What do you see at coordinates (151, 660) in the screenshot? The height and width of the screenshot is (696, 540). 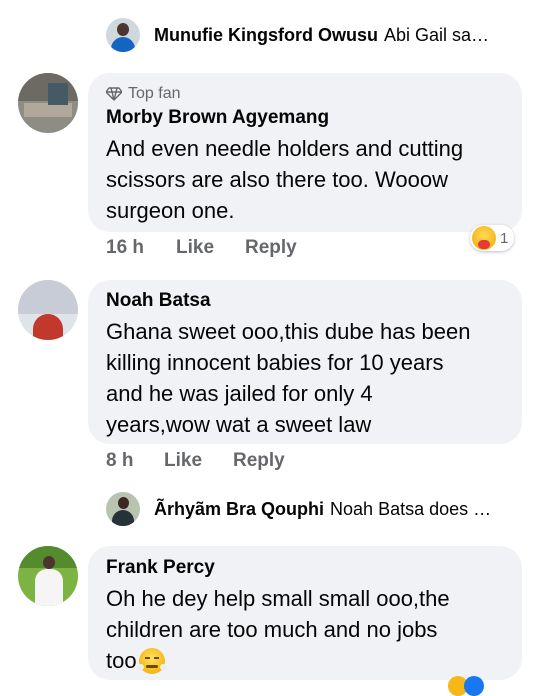 I see `steam-nose-emoji-icon` at bounding box center [151, 660].